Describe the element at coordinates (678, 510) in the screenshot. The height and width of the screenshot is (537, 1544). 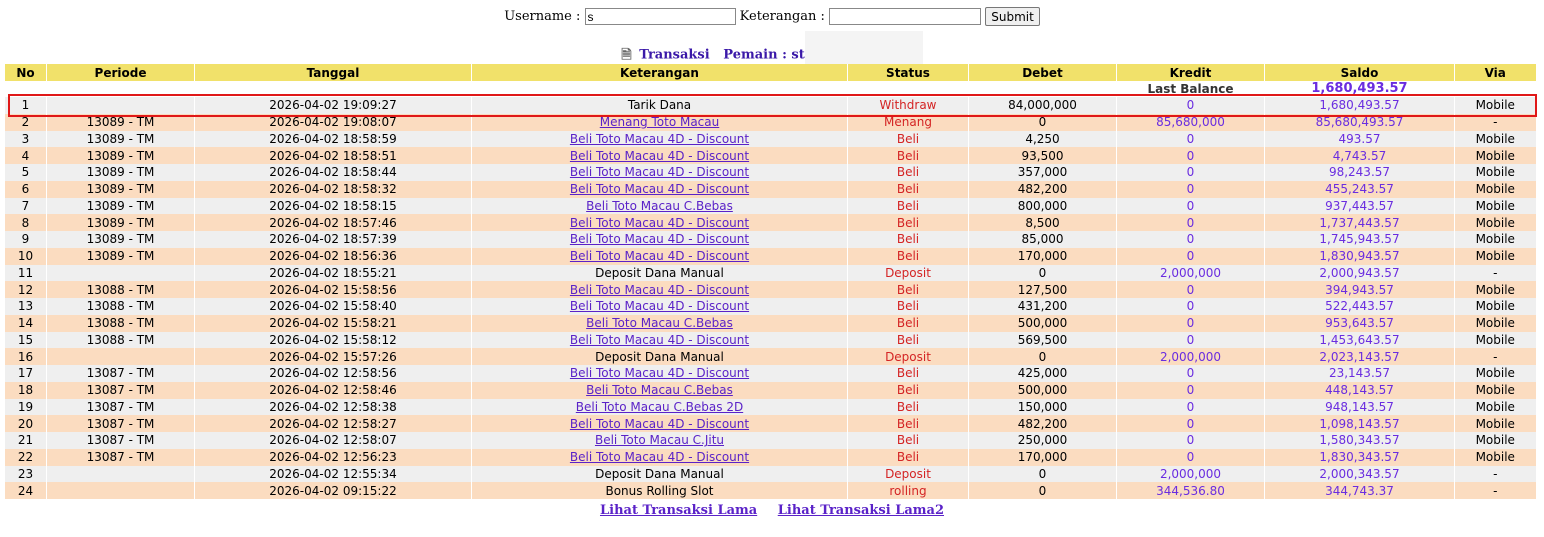
I see `old-transactions-link: Lihat Transaksi Lama` at that location.